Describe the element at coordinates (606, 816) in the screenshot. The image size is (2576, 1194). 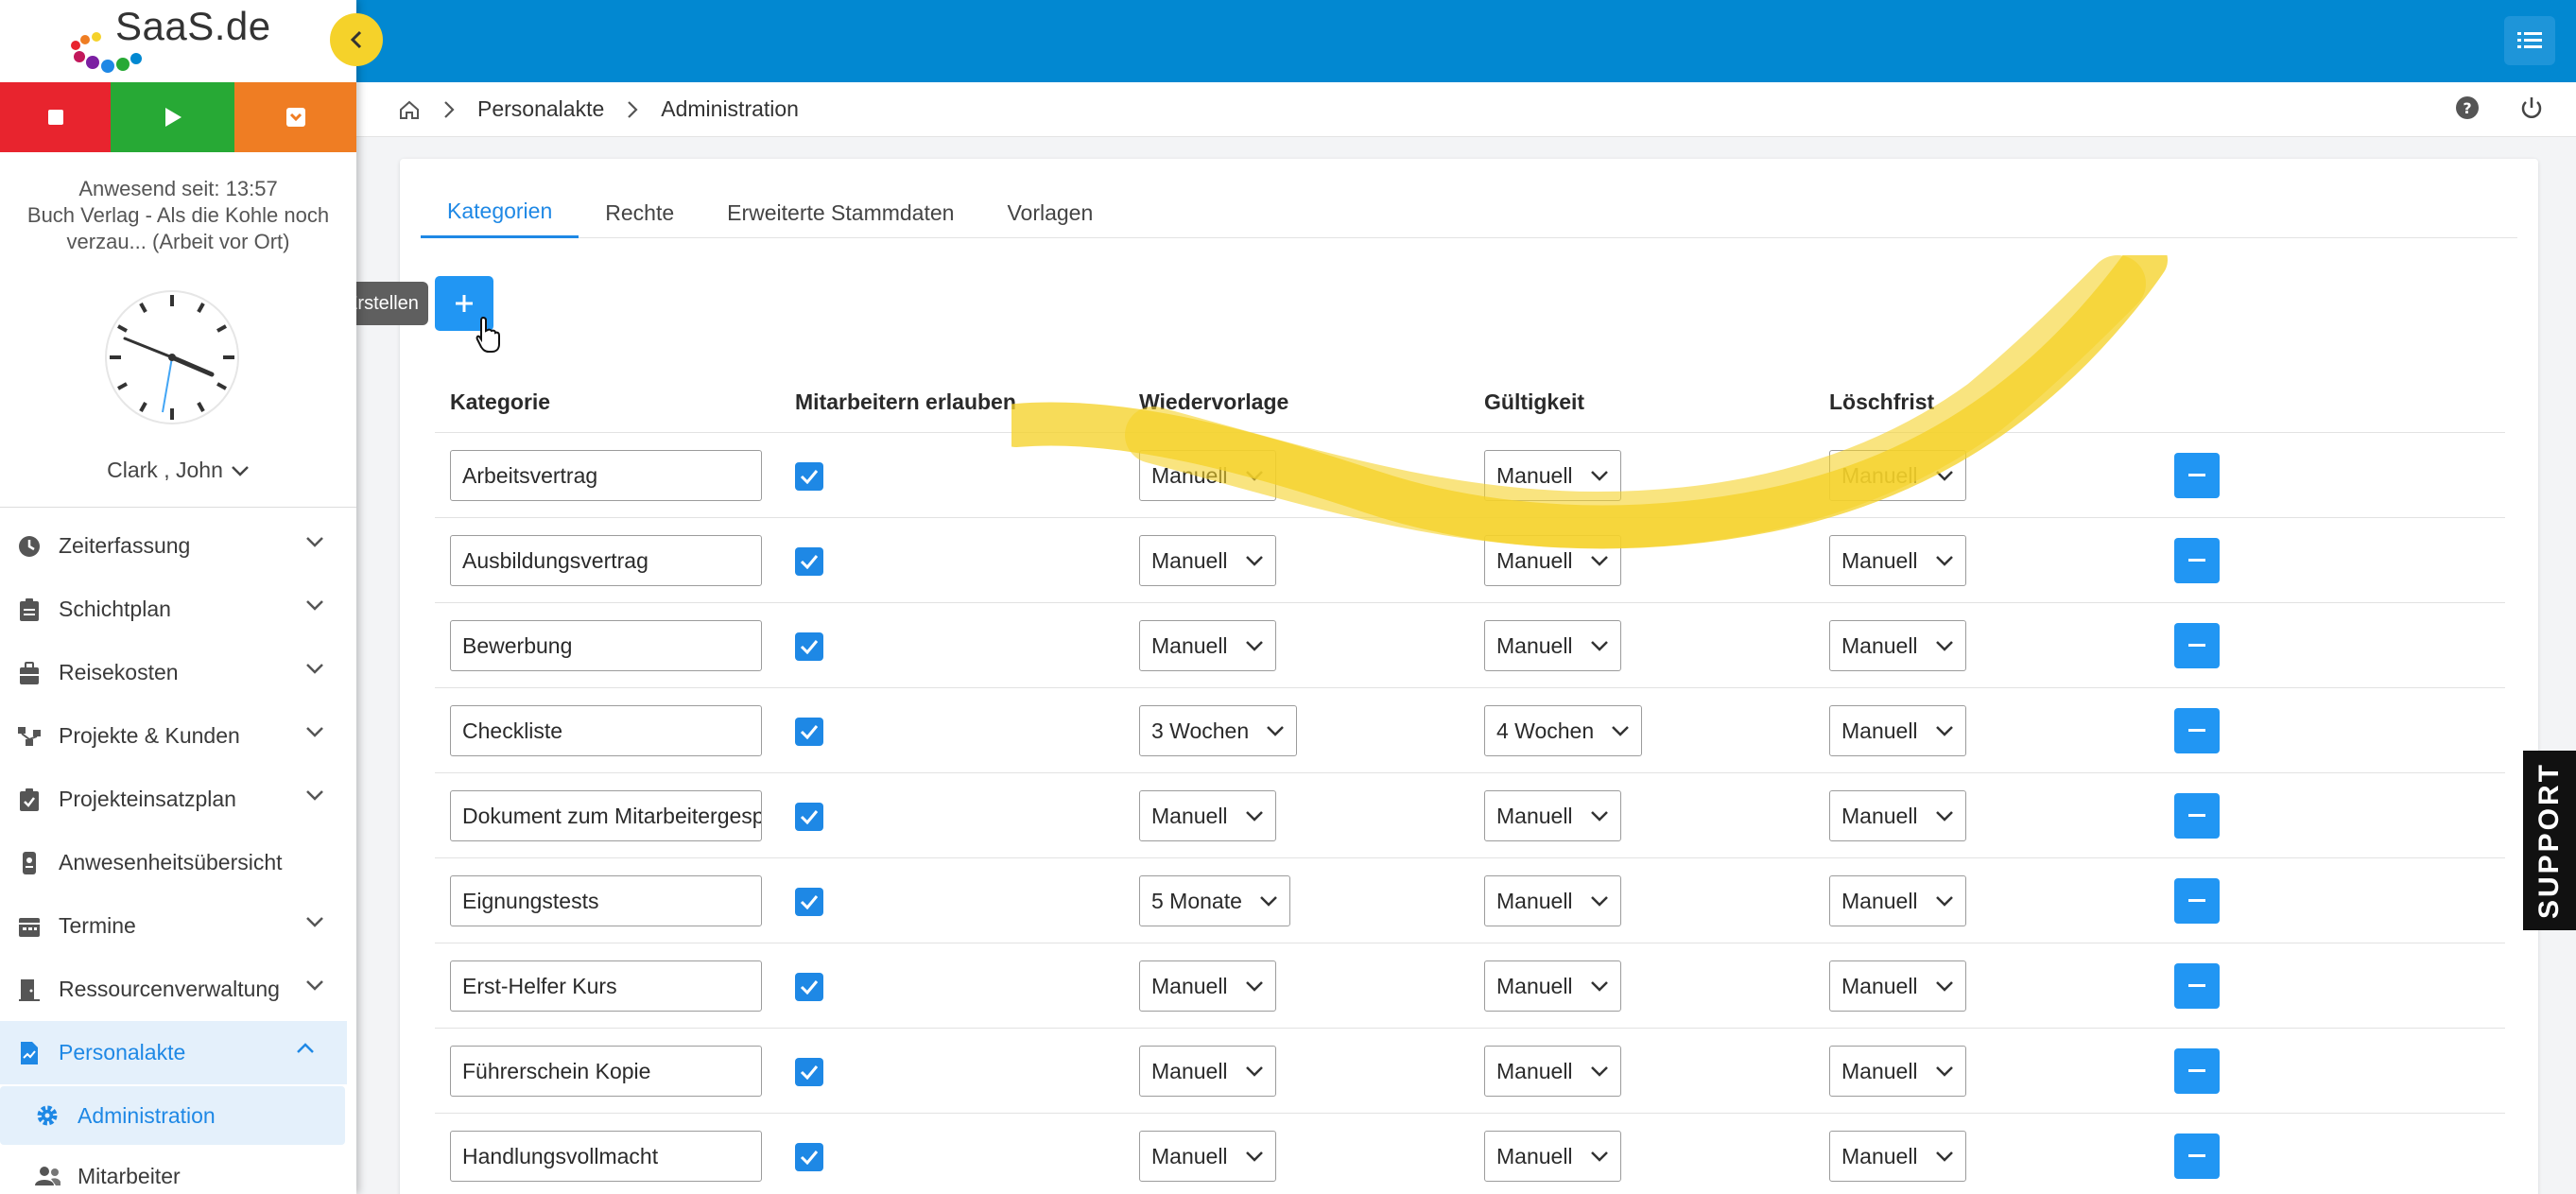
I see `category-name-input: Dokument zum Mitarbeitergespräch` at that location.